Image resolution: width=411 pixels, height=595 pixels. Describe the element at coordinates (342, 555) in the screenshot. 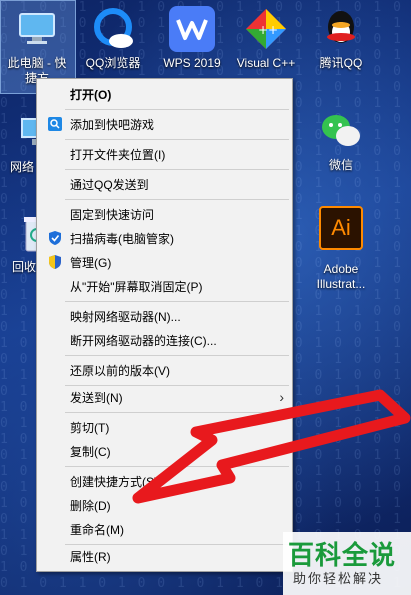

I see `watermark-title: 百科全说` at that location.